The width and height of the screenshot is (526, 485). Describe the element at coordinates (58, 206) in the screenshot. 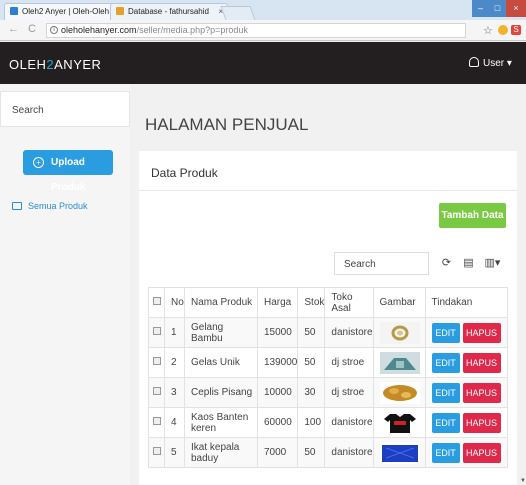

I see `sidebar-item-label: Semua Produk` at that location.